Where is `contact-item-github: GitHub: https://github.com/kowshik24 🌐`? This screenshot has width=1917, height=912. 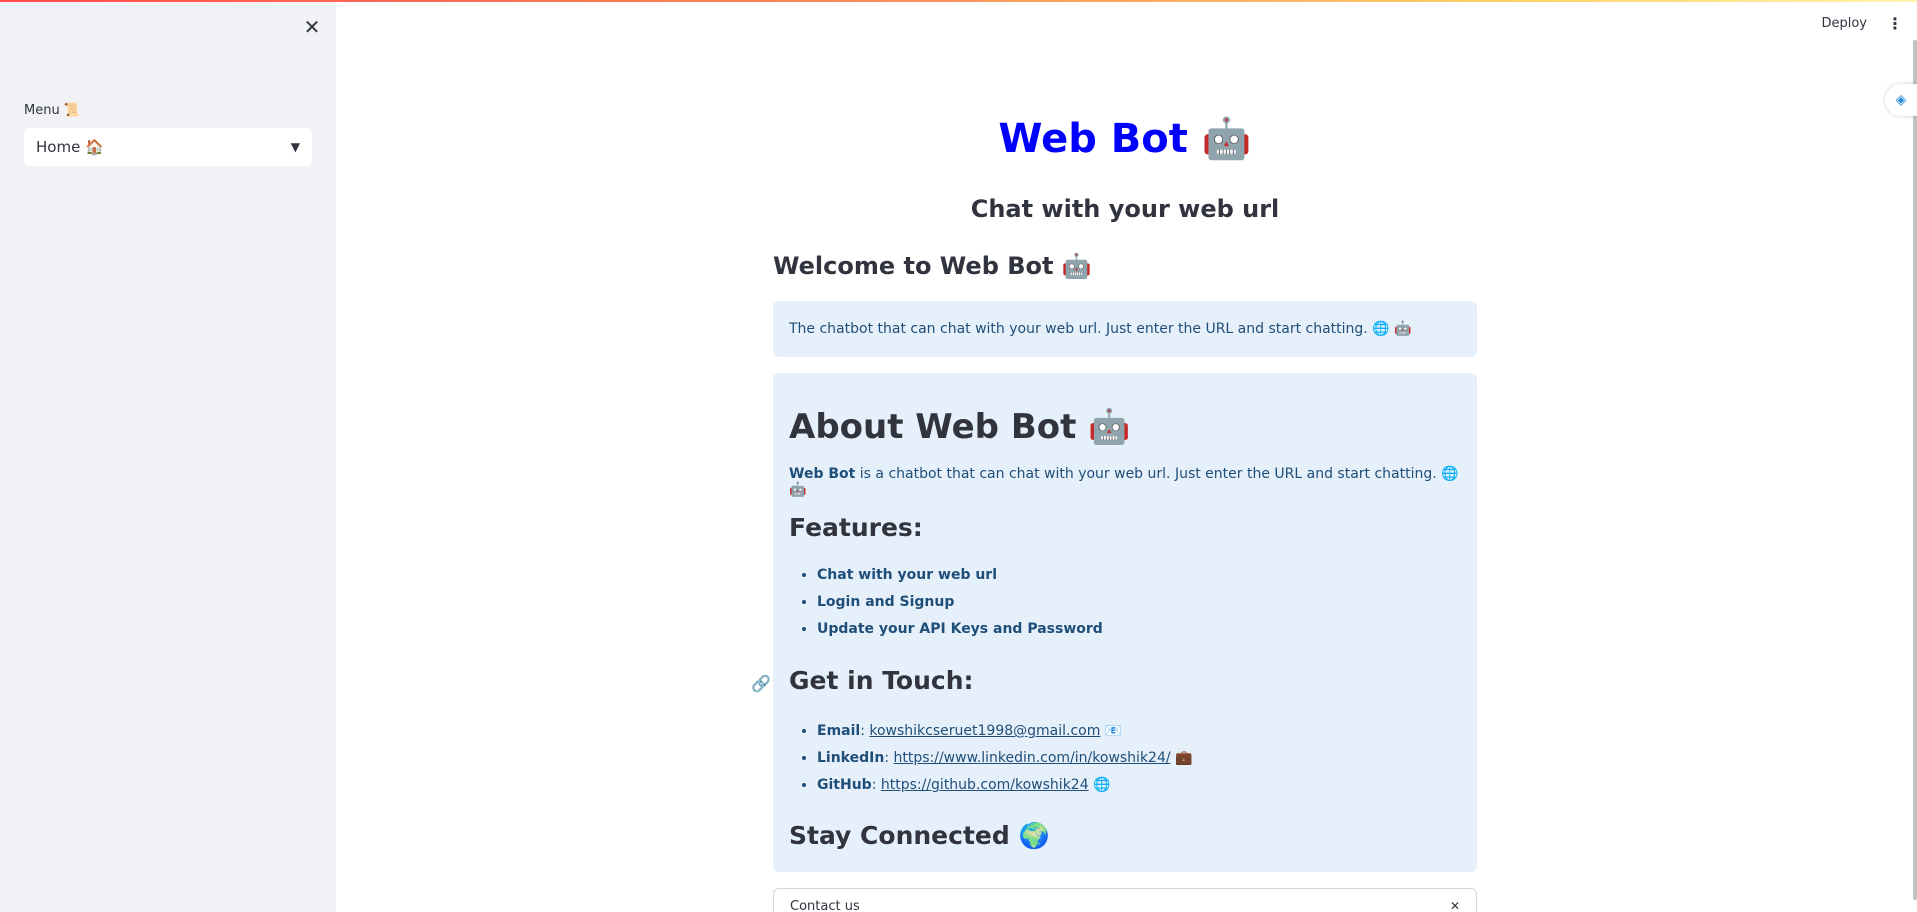 contact-item-github: GitHub: https://github.com/kowshik24 🌐 is located at coordinates (1004, 790).